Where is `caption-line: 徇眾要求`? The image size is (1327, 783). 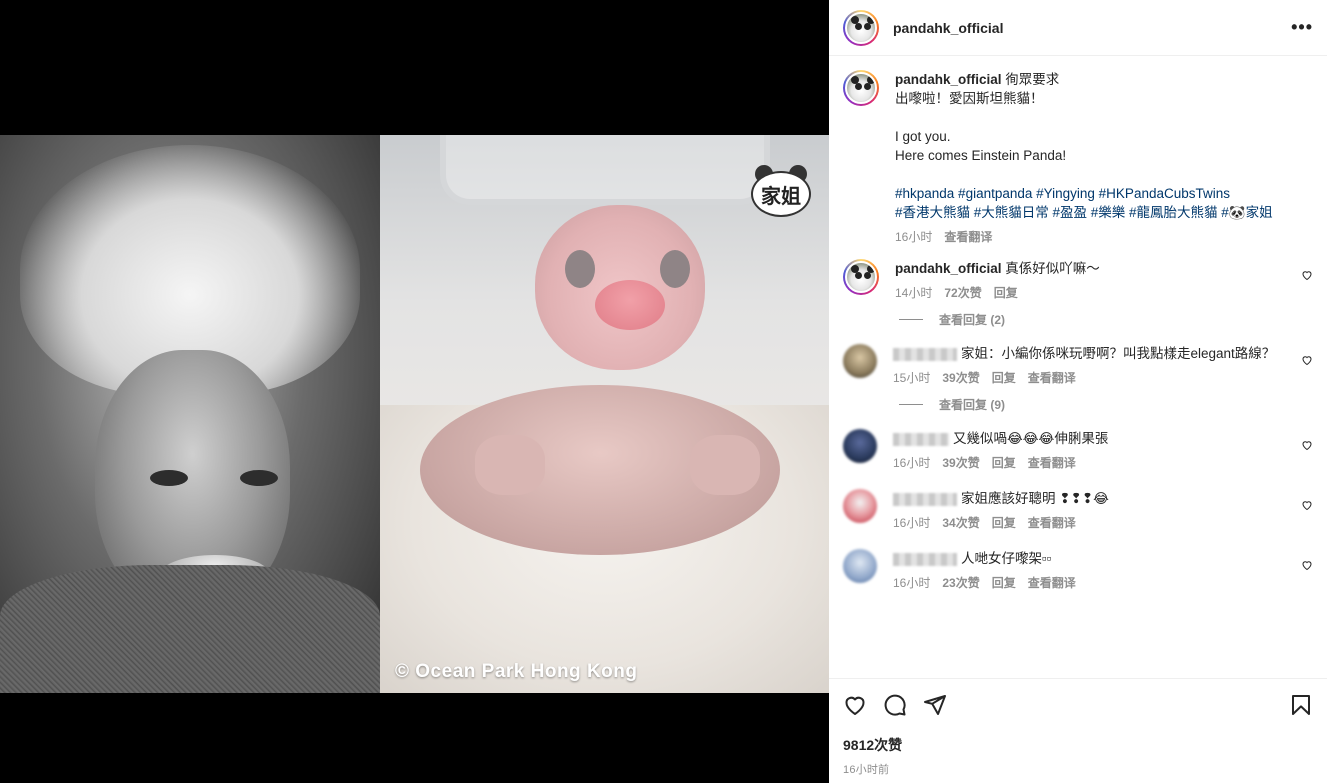 caption-line: 徇眾要求 is located at coordinates (1032, 79).